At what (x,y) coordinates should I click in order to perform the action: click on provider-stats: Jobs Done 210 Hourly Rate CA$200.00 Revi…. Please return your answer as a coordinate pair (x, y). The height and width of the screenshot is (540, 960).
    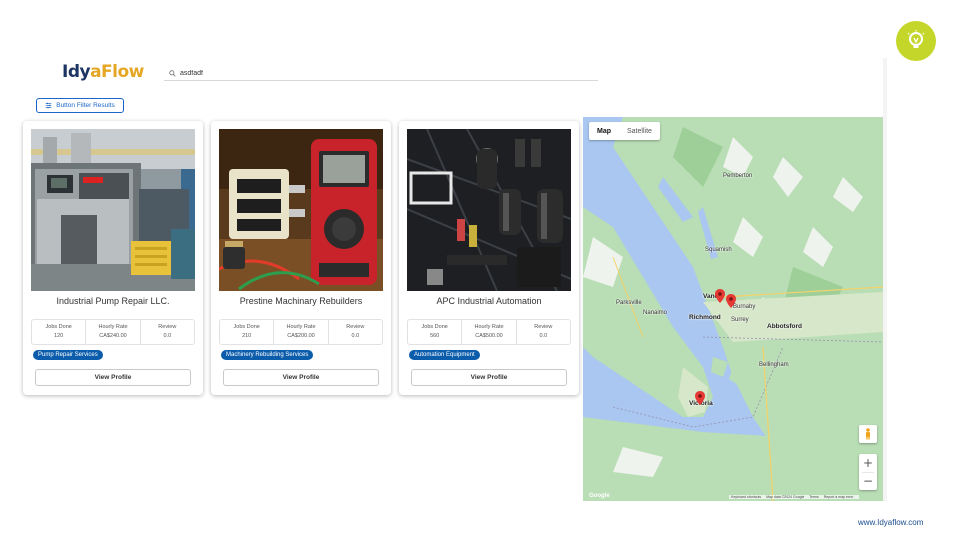
    Looking at the image, I should click on (301, 332).